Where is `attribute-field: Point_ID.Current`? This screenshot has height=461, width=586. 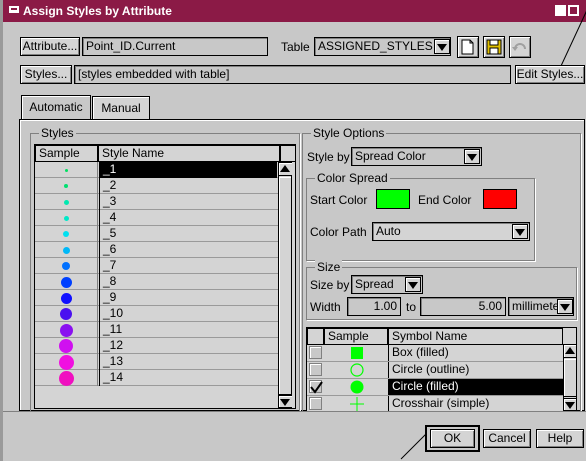
attribute-field: Point_ID.Current is located at coordinates (175, 46).